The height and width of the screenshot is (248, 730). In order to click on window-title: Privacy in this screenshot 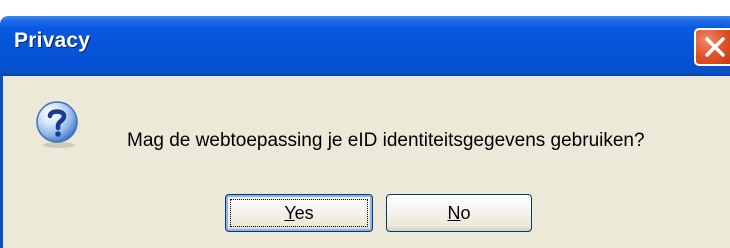, I will do `click(52, 40)`.